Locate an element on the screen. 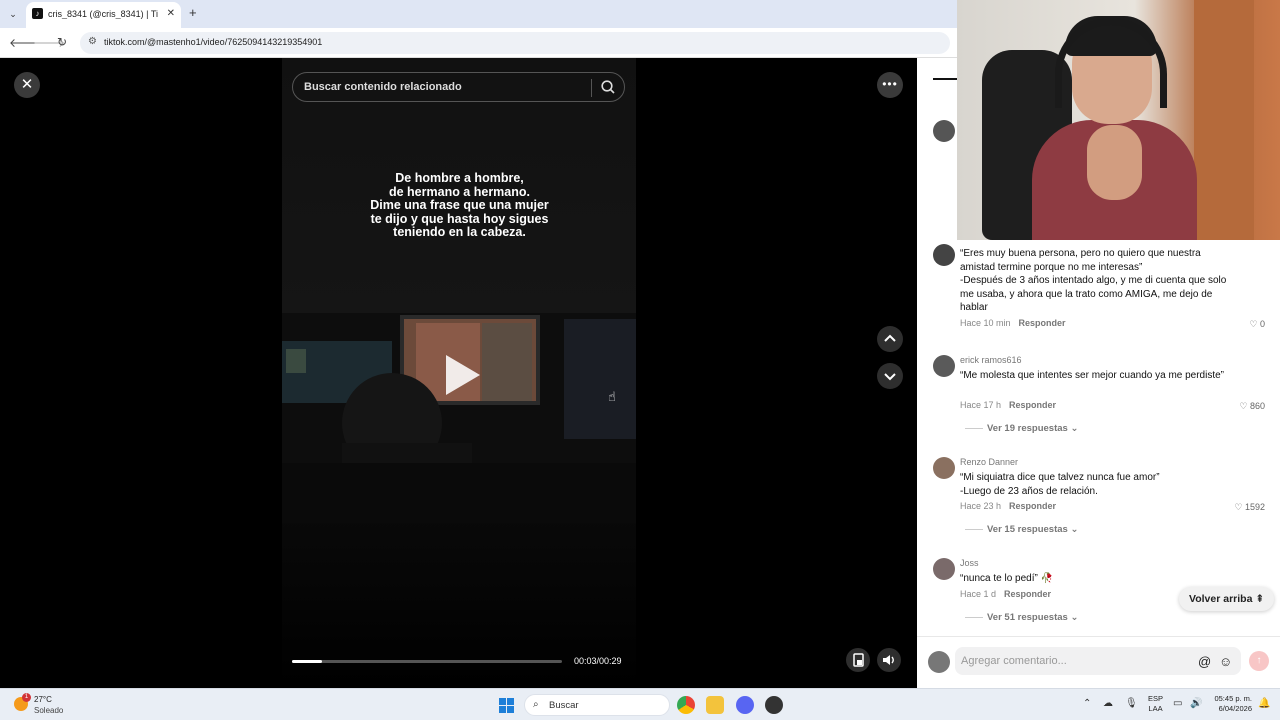 This screenshot has width=1280, height=720. weather-badge: 1 is located at coordinates (26, 697).